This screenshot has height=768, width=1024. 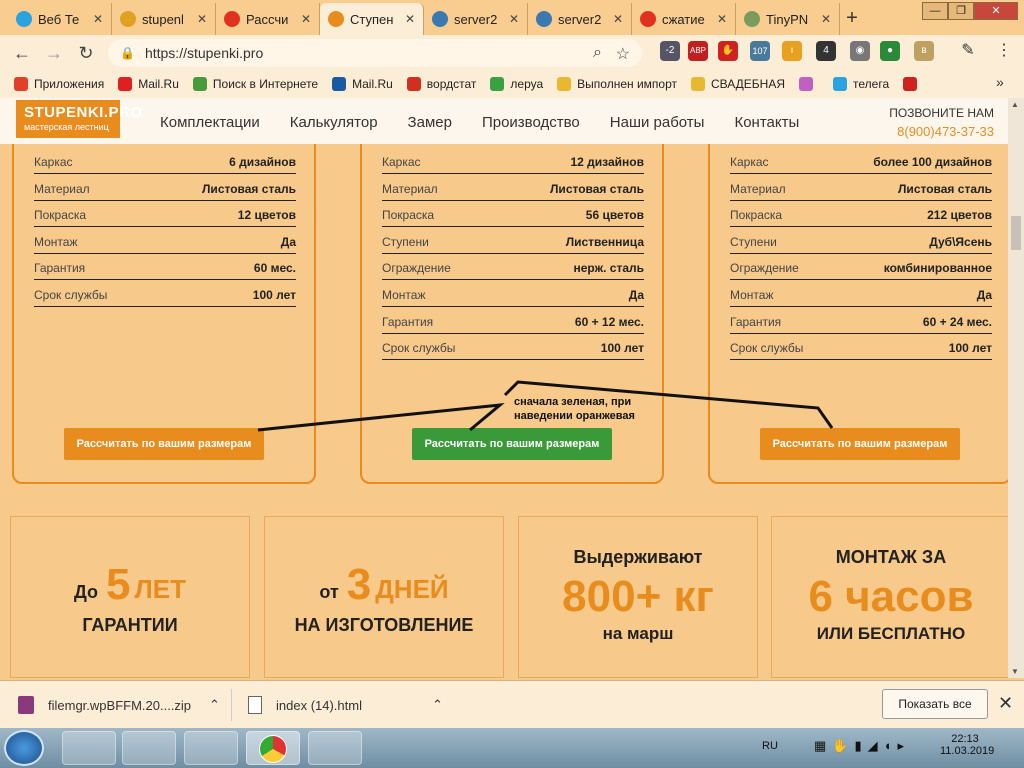 What do you see at coordinates (89, 748) in the screenshot?
I see `paint-icon` at bounding box center [89, 748].